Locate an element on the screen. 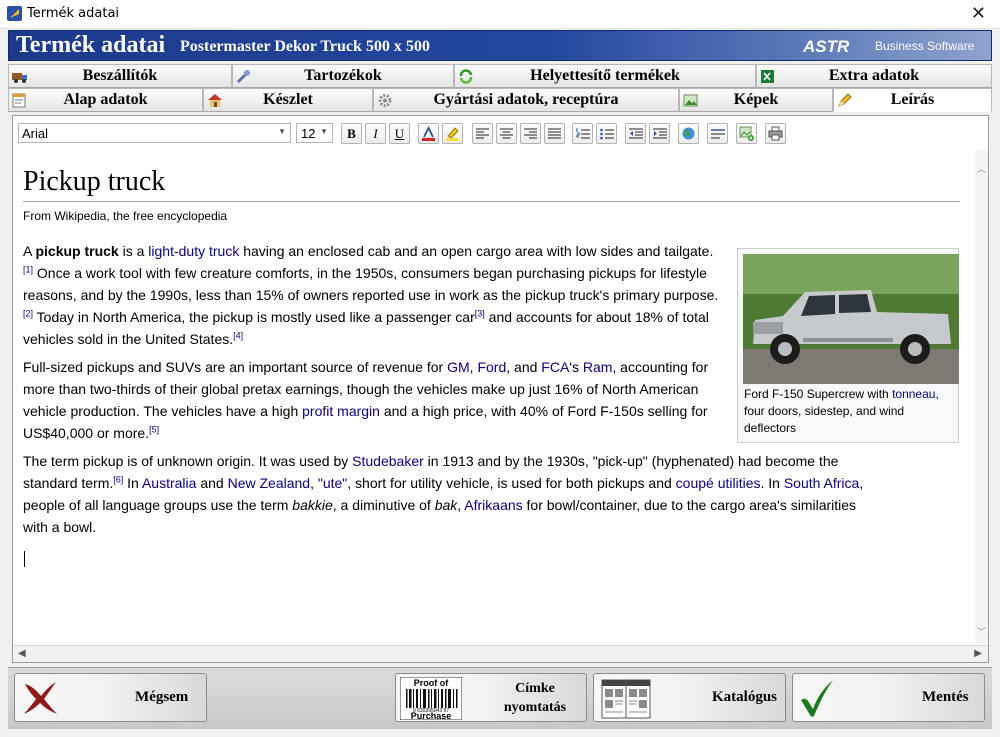 Image resolution: width=1000 pixels, height=737 pixels. brand-logo: ASTR is located at coordinates (826, 46).